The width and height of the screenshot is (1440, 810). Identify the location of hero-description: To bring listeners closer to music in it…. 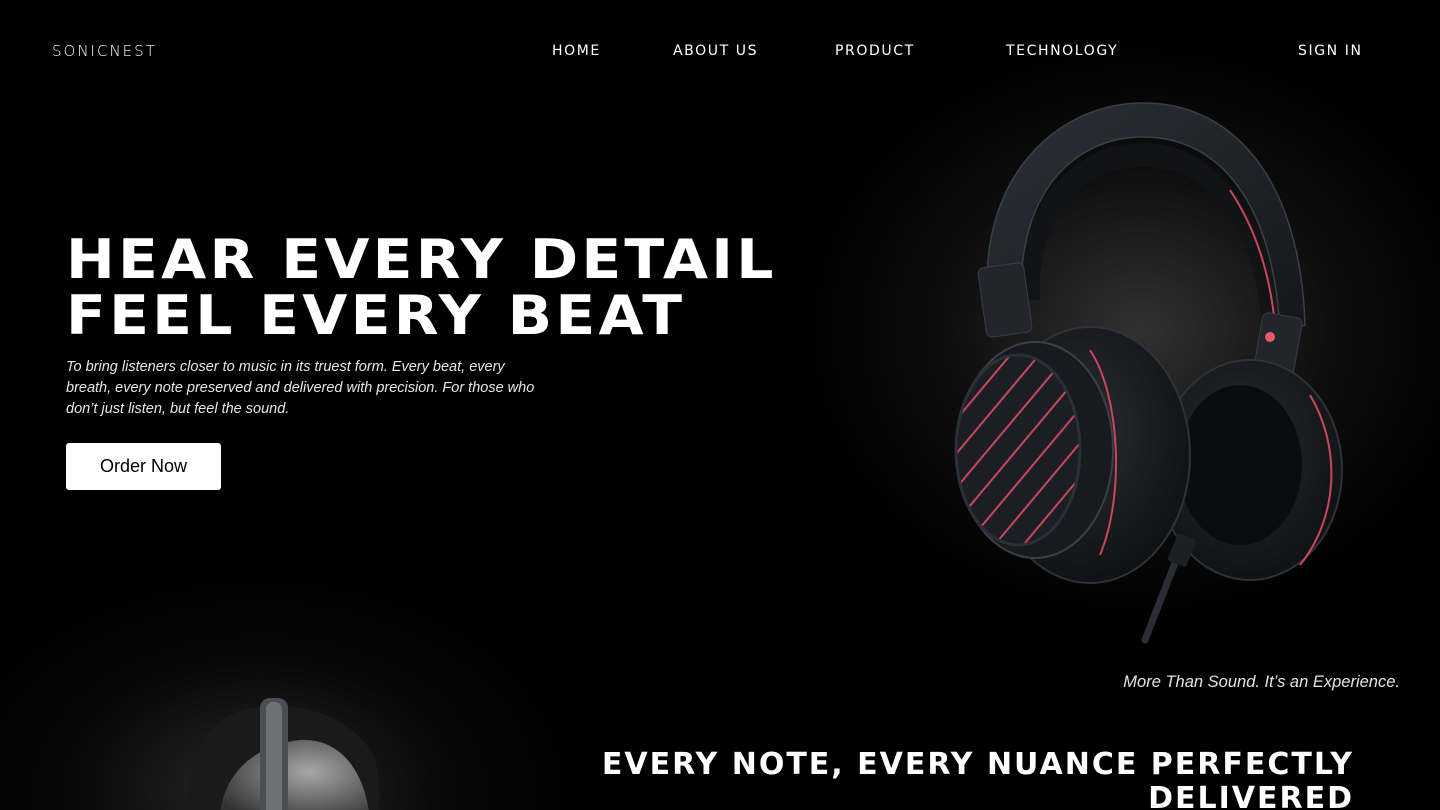
(300, 388).